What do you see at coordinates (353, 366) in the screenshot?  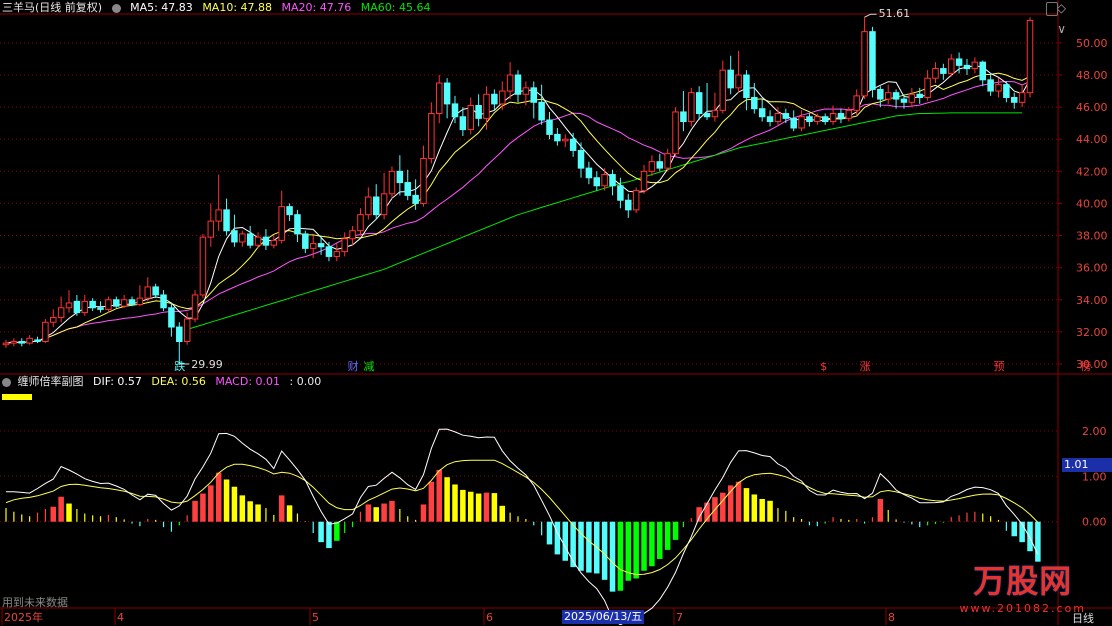 I see `event-label: 财` at bounding box center [353, 366].